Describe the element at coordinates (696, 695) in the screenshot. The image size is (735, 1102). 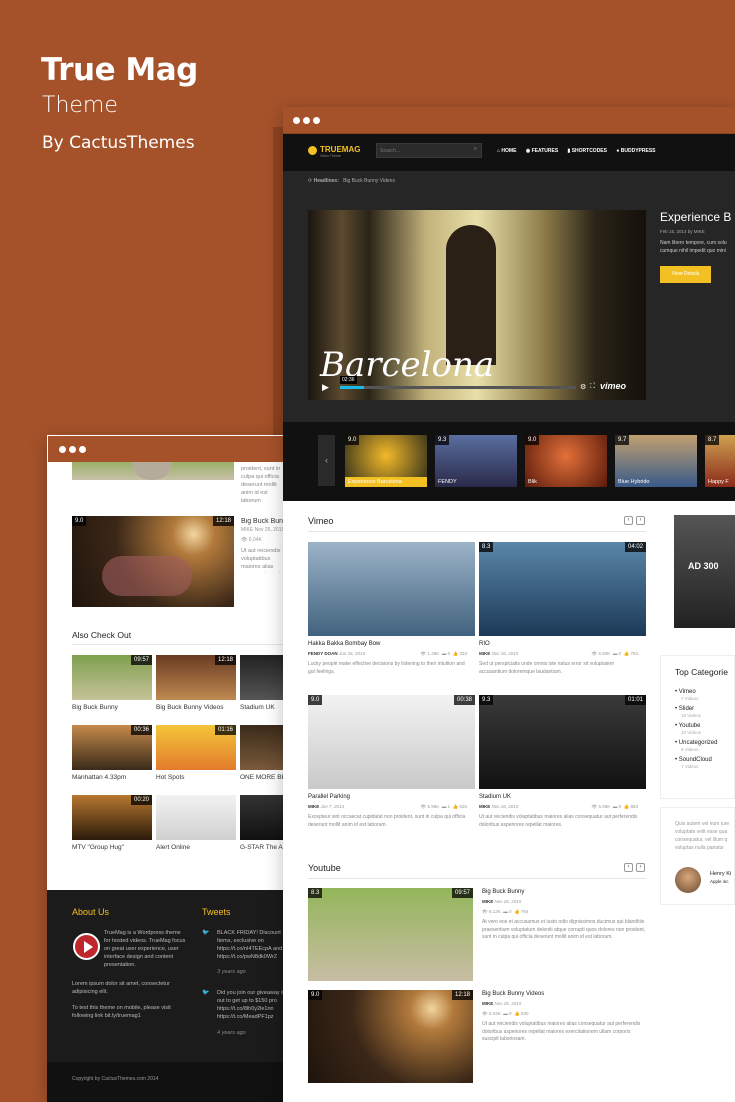
I see `category-item: • Vimeo 7 Videos` at that location.